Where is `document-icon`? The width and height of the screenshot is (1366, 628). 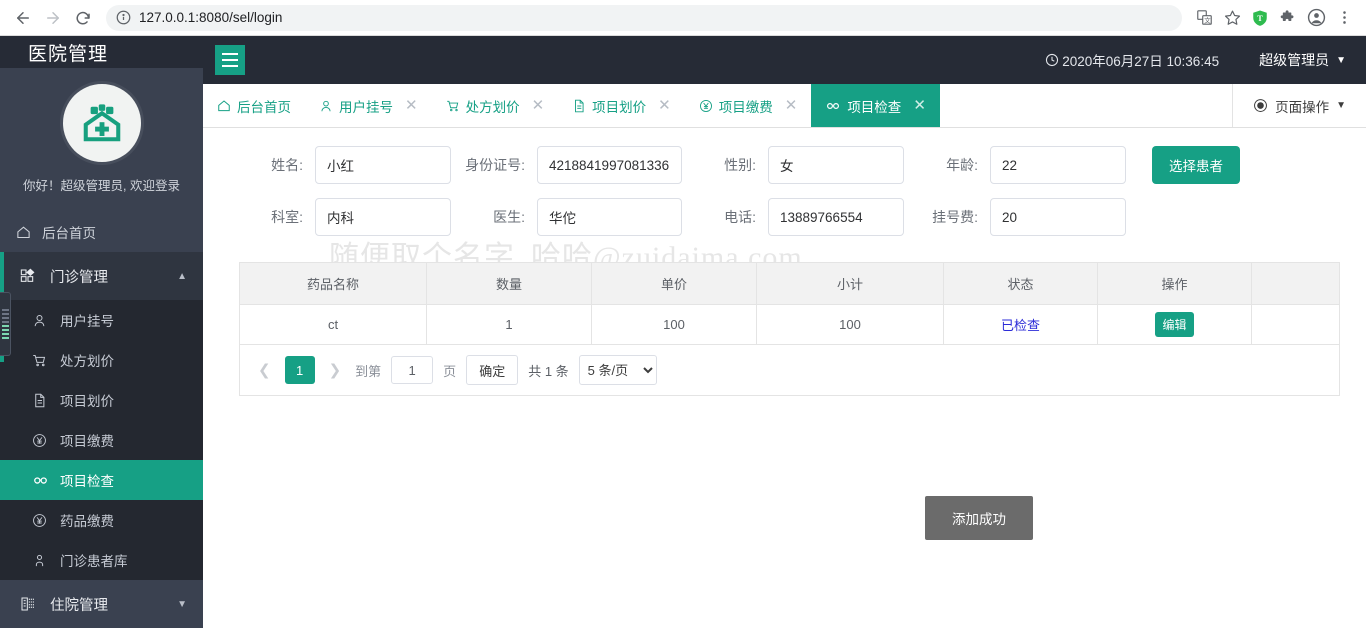 document-icon is located at coordinates (43, 400).